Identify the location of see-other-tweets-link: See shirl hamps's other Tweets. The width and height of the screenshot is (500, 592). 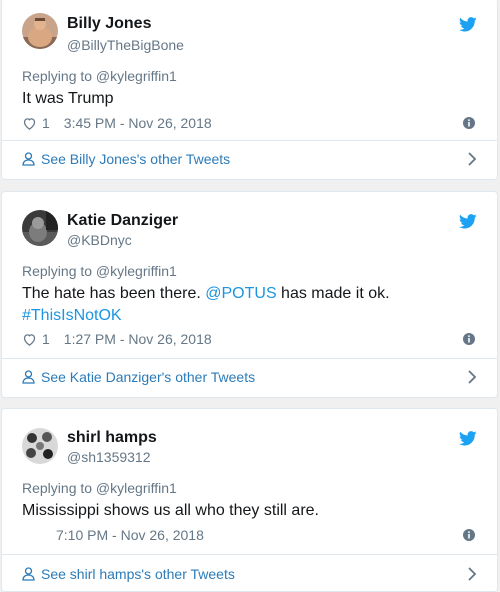
(249, 574).